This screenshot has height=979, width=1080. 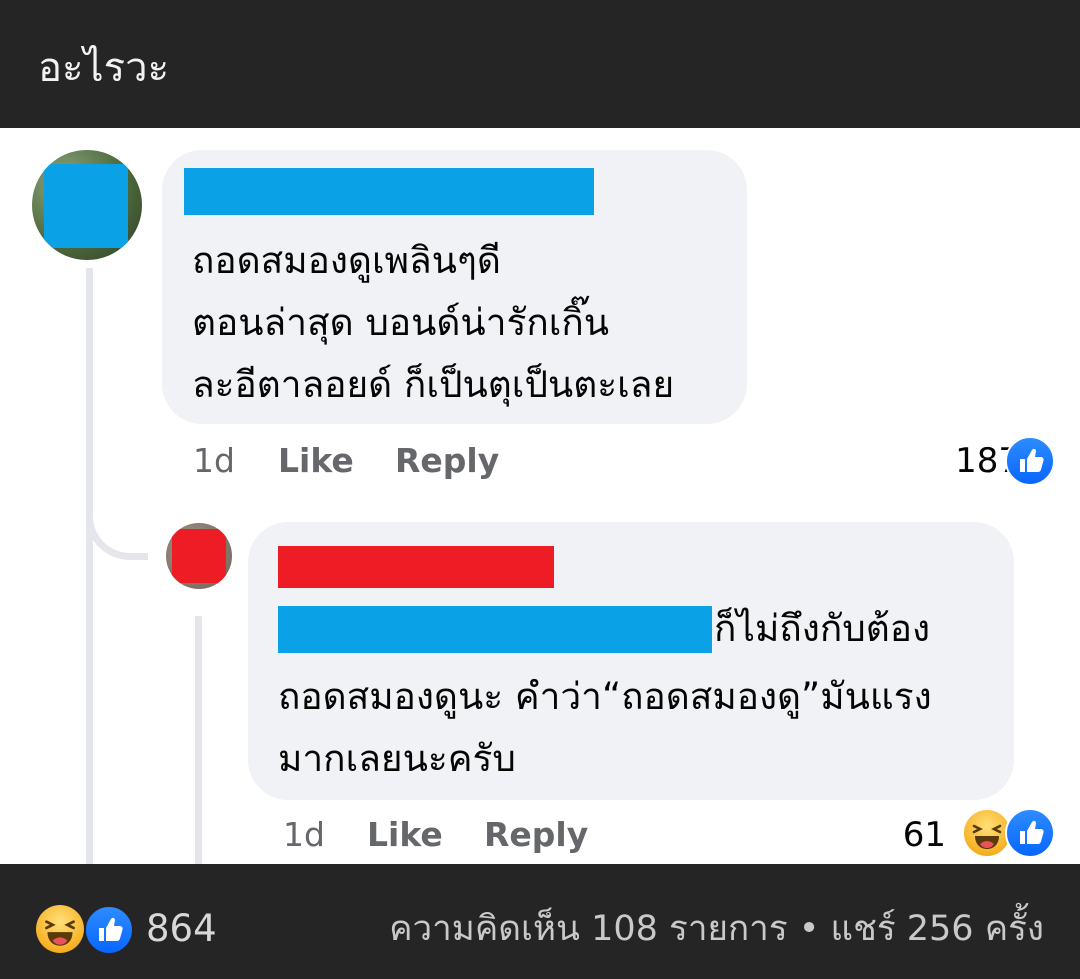 I want to click on post-header-bar: อะไรวะ, so click(x=540, y=64).